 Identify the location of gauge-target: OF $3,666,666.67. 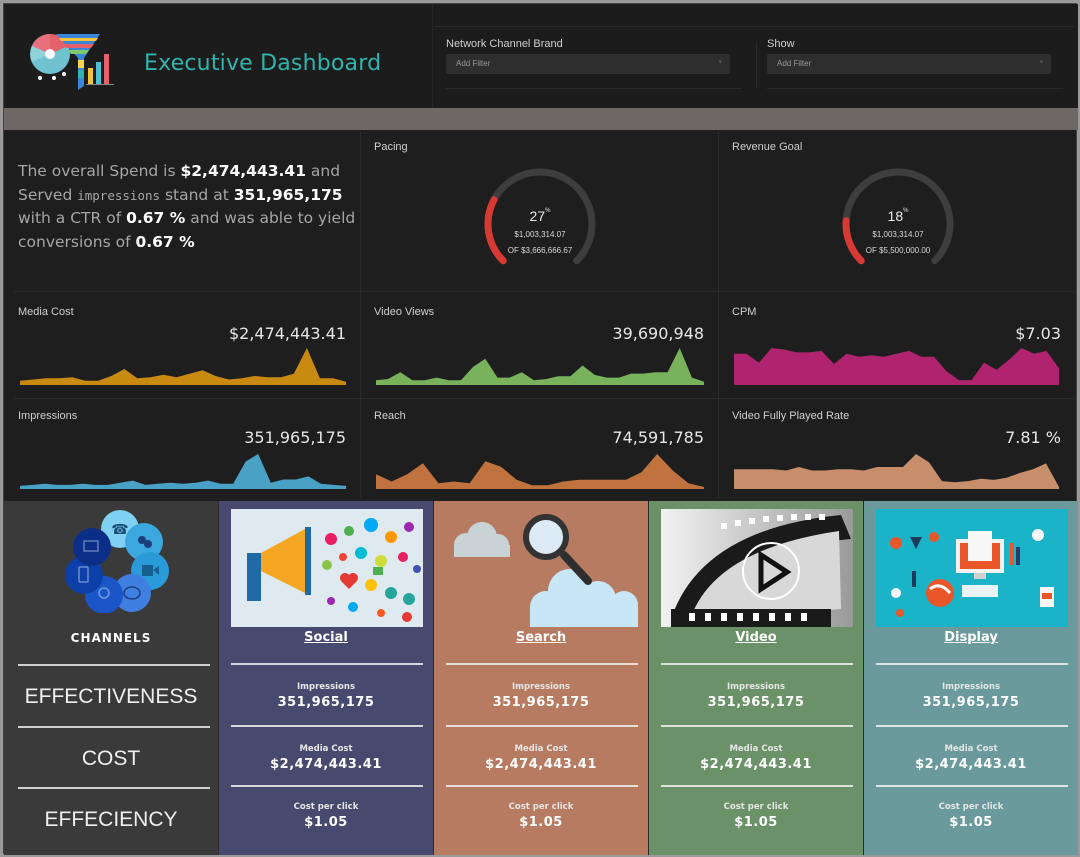
(540, 250).